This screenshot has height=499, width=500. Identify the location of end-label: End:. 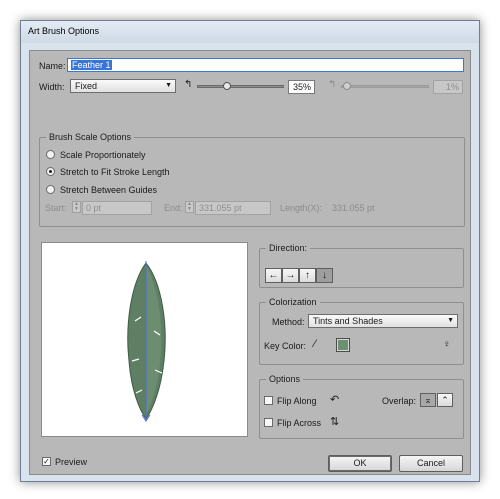
(173, 208).